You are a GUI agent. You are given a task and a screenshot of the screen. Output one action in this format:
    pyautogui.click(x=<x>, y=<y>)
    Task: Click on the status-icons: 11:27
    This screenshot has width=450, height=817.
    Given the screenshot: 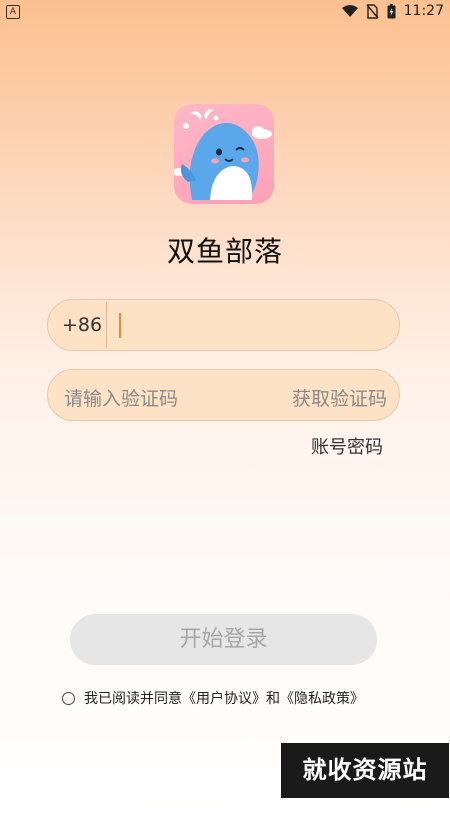 What is the action you would take?
    pyautogui.click(x=392, y=11)
    